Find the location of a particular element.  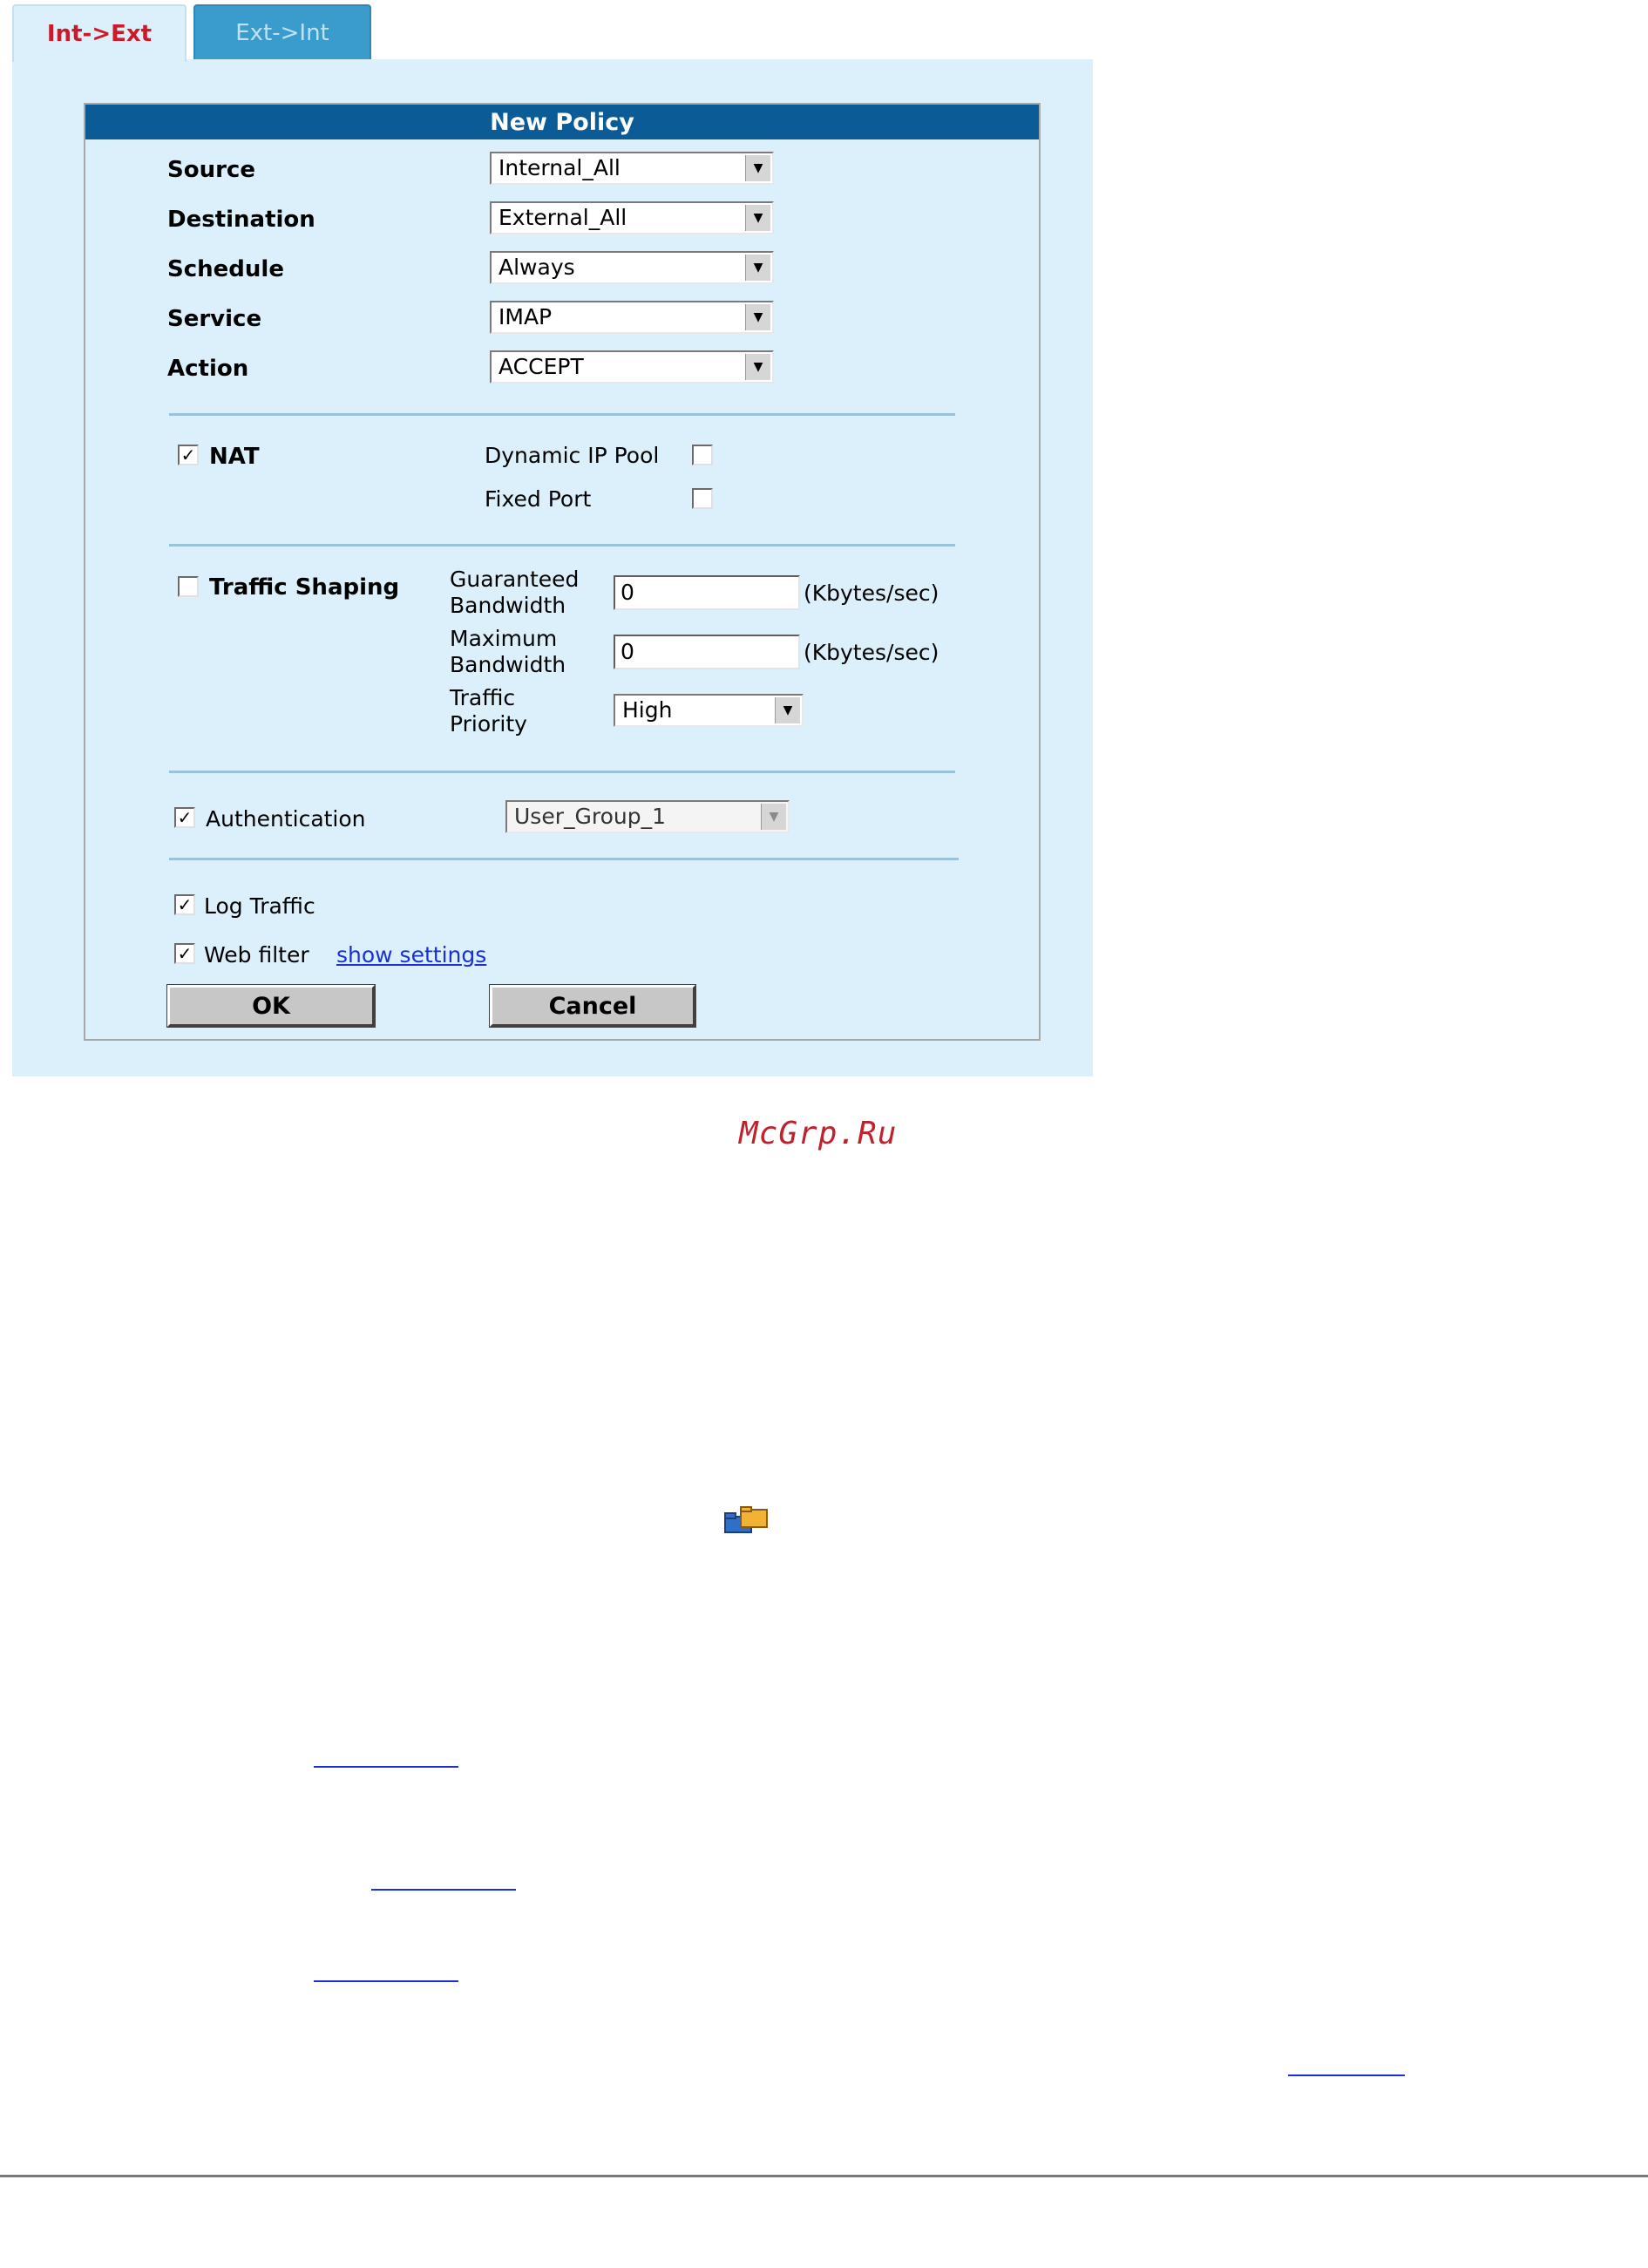

maximum-bandwidth-input: 0 is located at coordinates (707, 652).